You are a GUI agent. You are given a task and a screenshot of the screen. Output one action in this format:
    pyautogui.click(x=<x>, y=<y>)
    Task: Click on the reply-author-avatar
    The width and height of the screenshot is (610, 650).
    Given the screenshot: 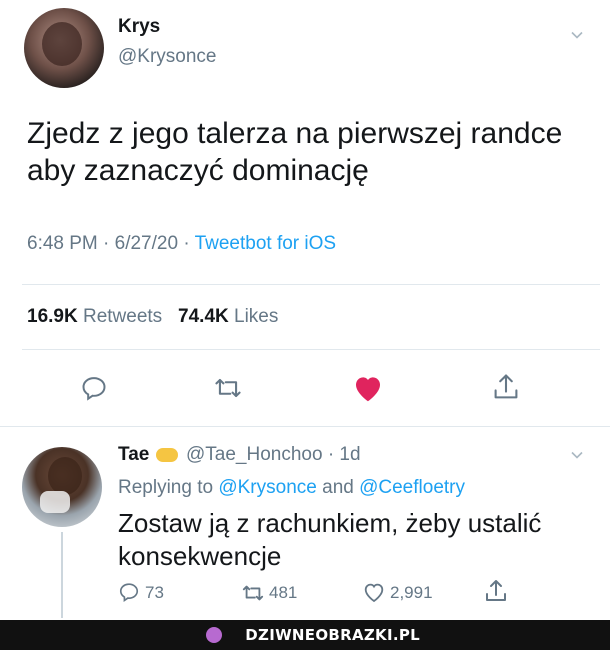 What is the action you would take?
    pyautogui.click(x=62, y=487)
    